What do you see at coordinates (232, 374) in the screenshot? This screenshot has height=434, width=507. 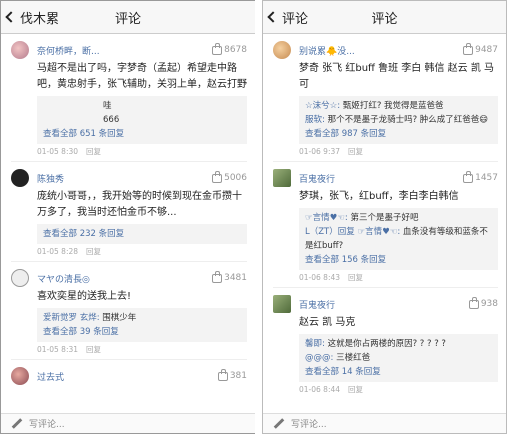 I see `like-button: 381` at bounding box center [232, 374].